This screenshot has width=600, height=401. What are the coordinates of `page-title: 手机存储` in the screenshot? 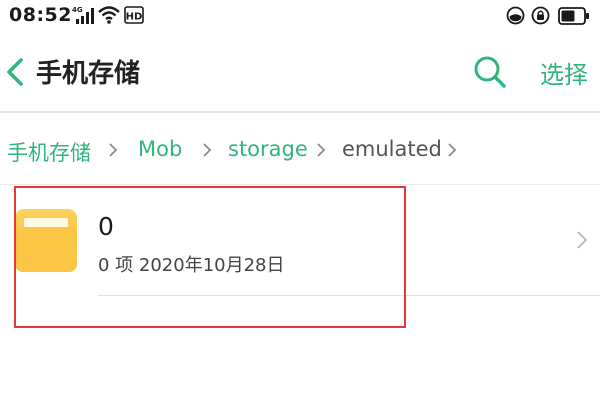 It's located at (88, 74).